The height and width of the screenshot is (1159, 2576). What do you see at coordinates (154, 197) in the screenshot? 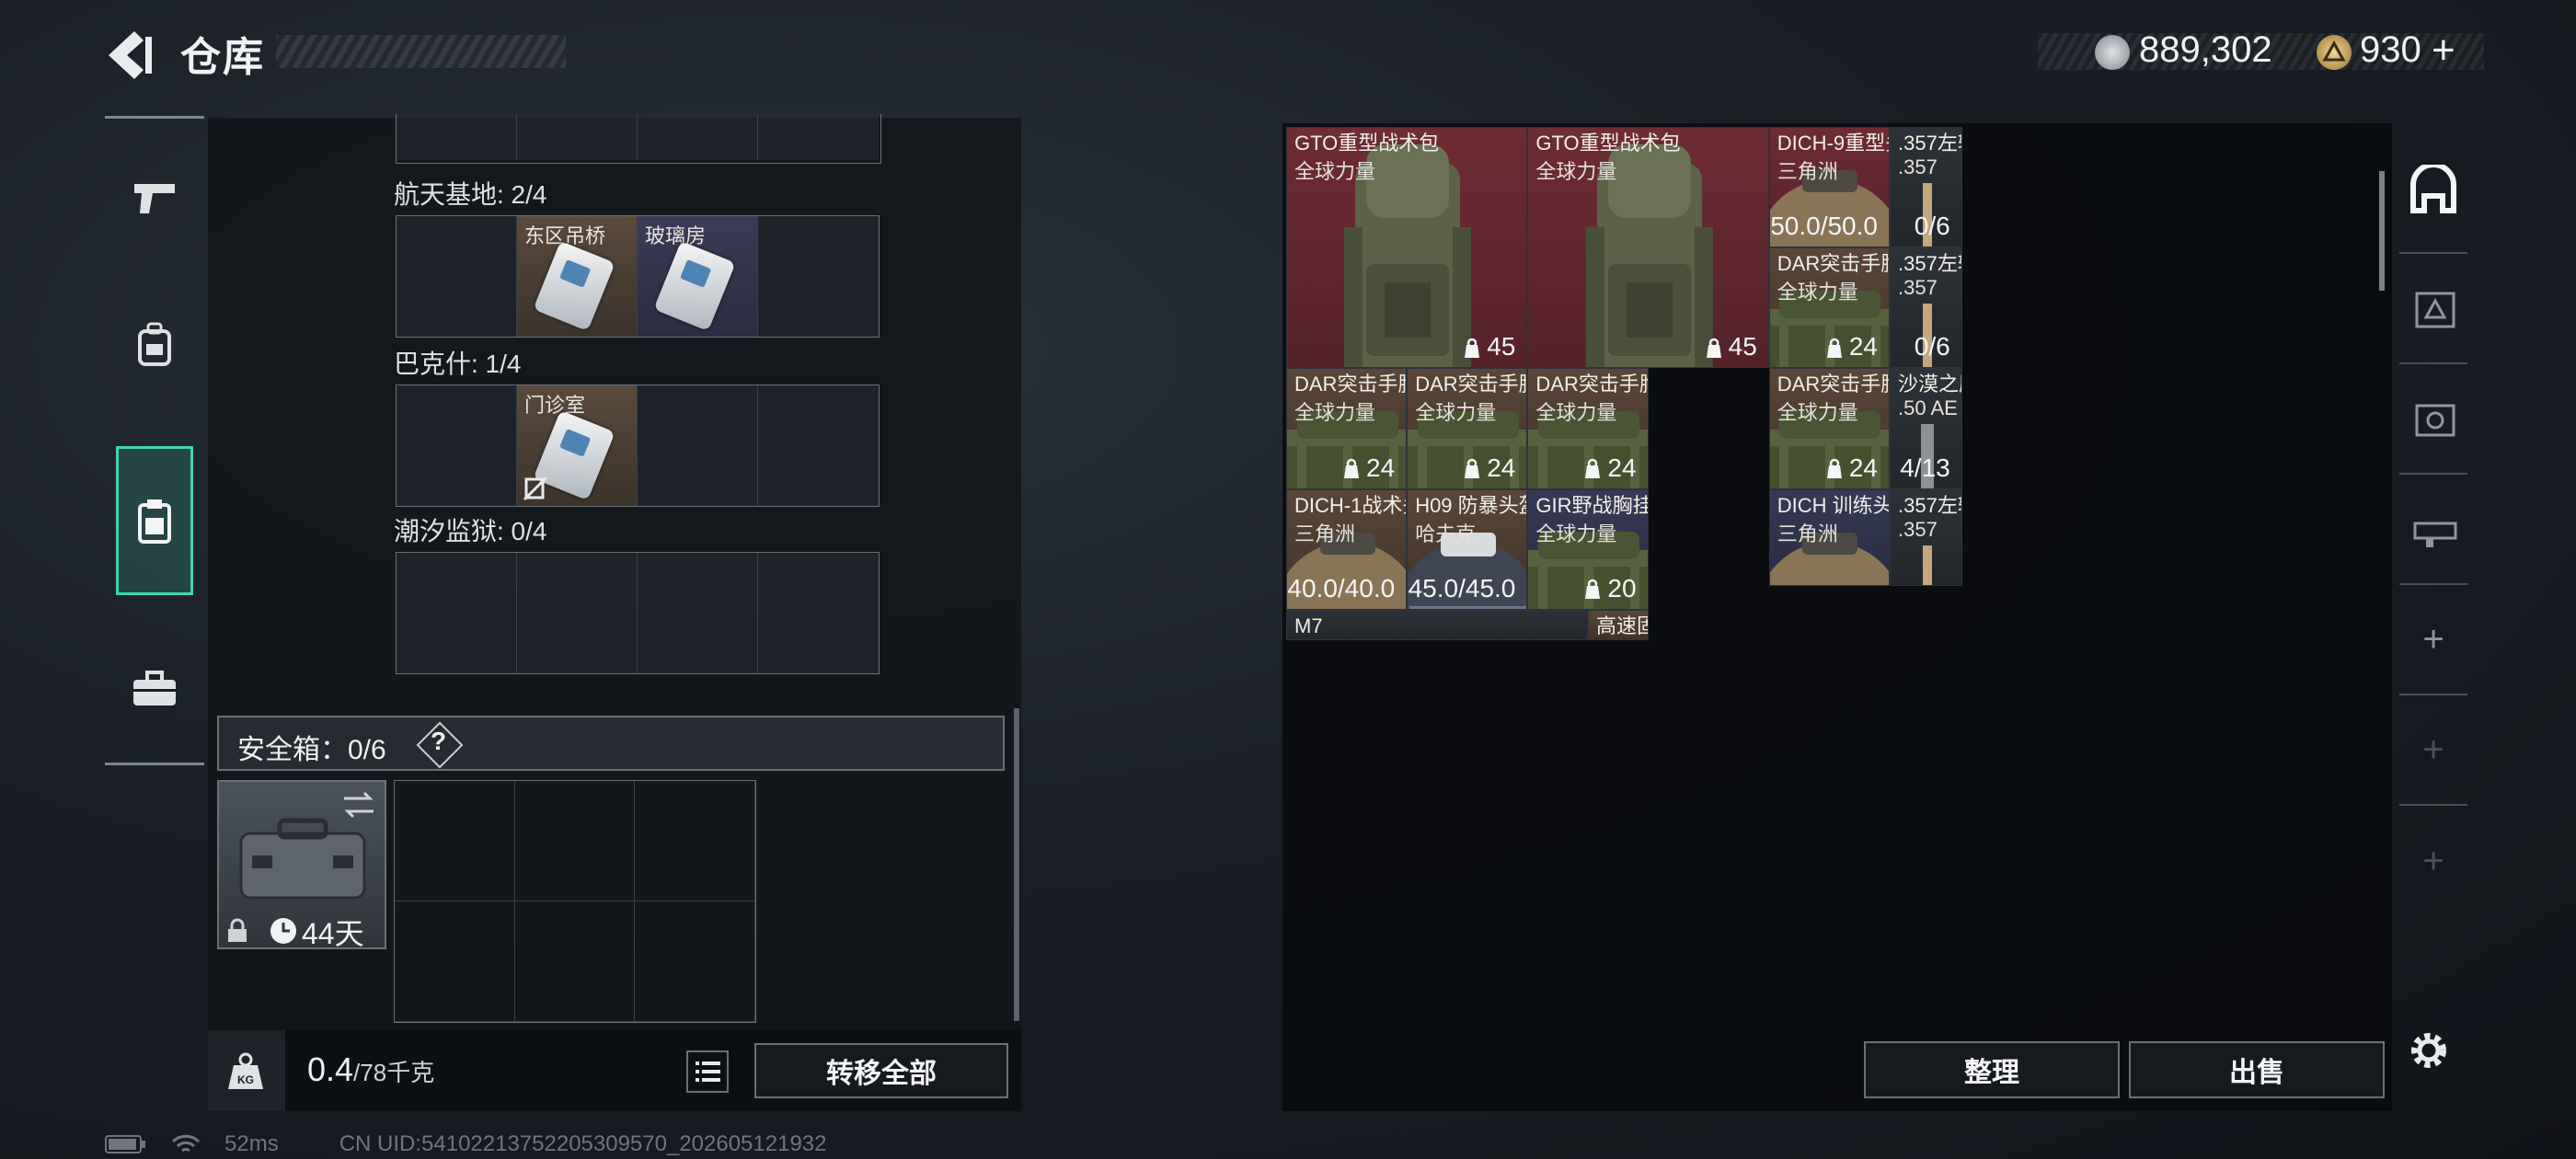
I see `nav-weapons` at bounding box center [154, 197].